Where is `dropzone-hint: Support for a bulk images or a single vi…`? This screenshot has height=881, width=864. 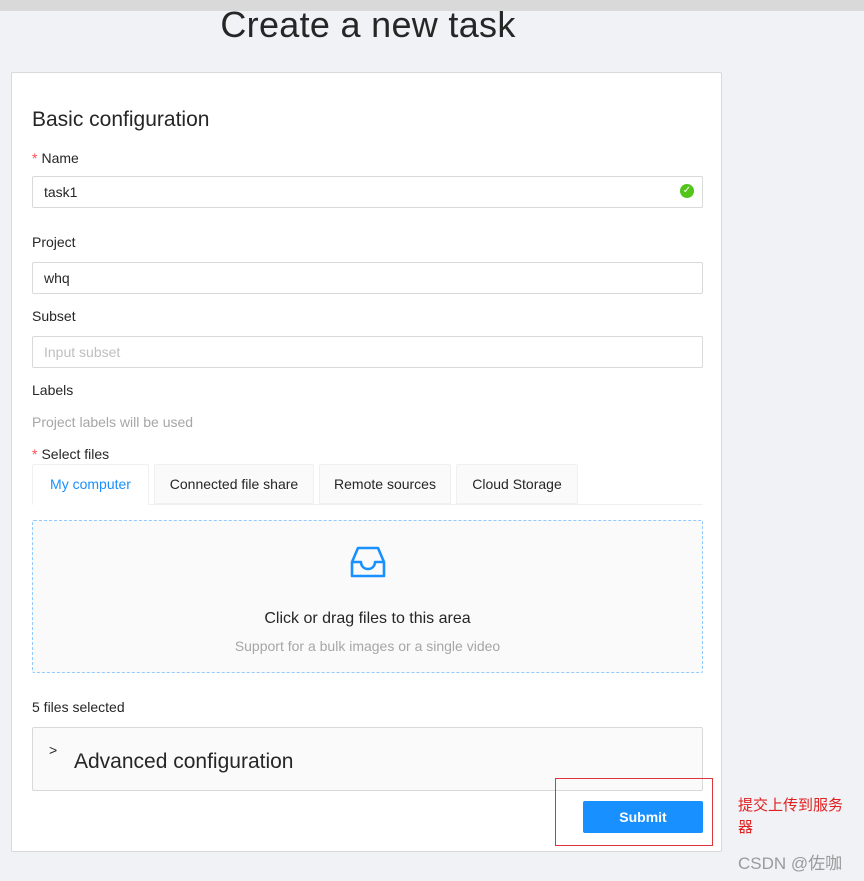
dropzone-hint: Support for a bulk images or a single vi… is located at coordinates (367, 646).